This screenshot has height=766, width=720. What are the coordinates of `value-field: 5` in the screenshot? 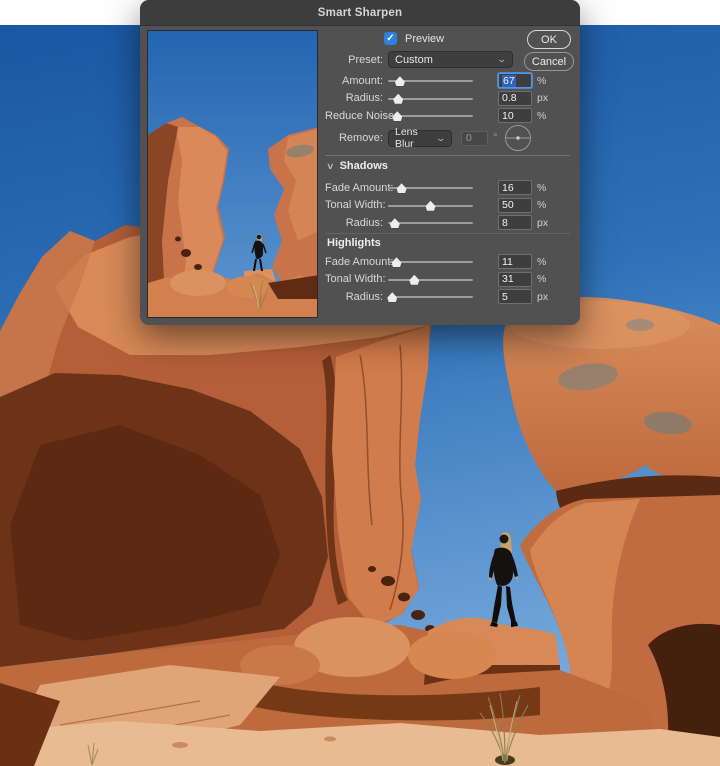 It's located at (515, 297).